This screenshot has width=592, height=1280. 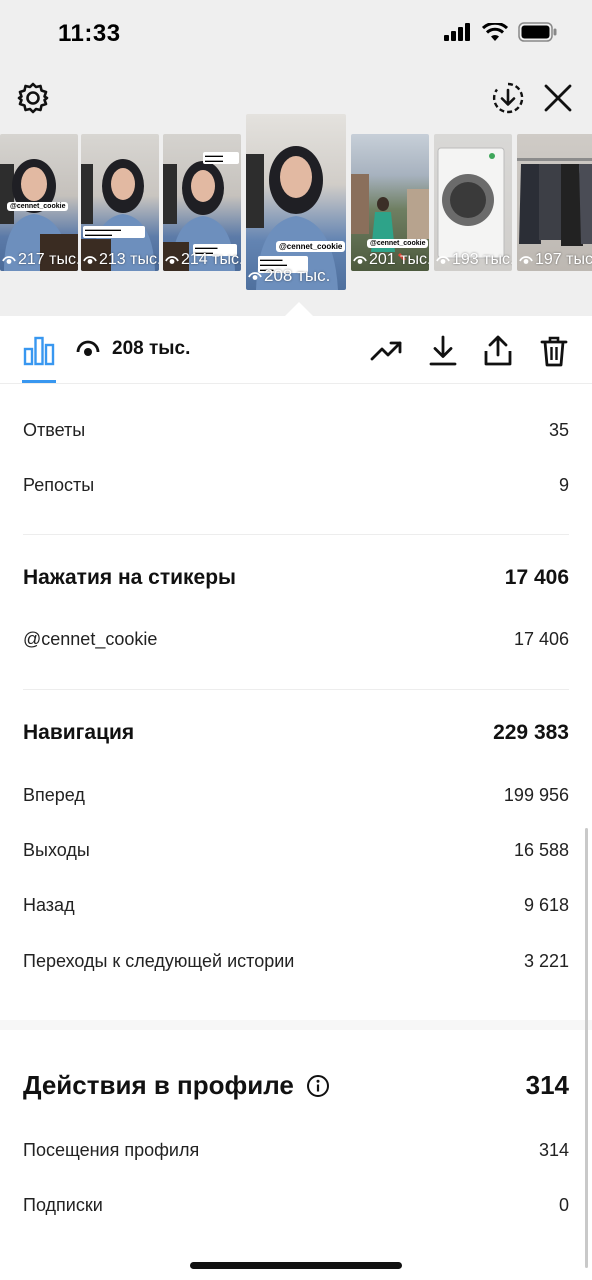 I want to click on stat-row-replies: Ответы 35, so click(x=296, y=430).